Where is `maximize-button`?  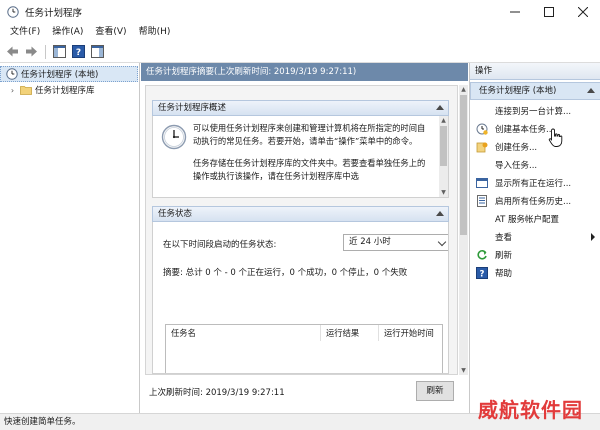
maximize-button is located at coordinates (549, 12).